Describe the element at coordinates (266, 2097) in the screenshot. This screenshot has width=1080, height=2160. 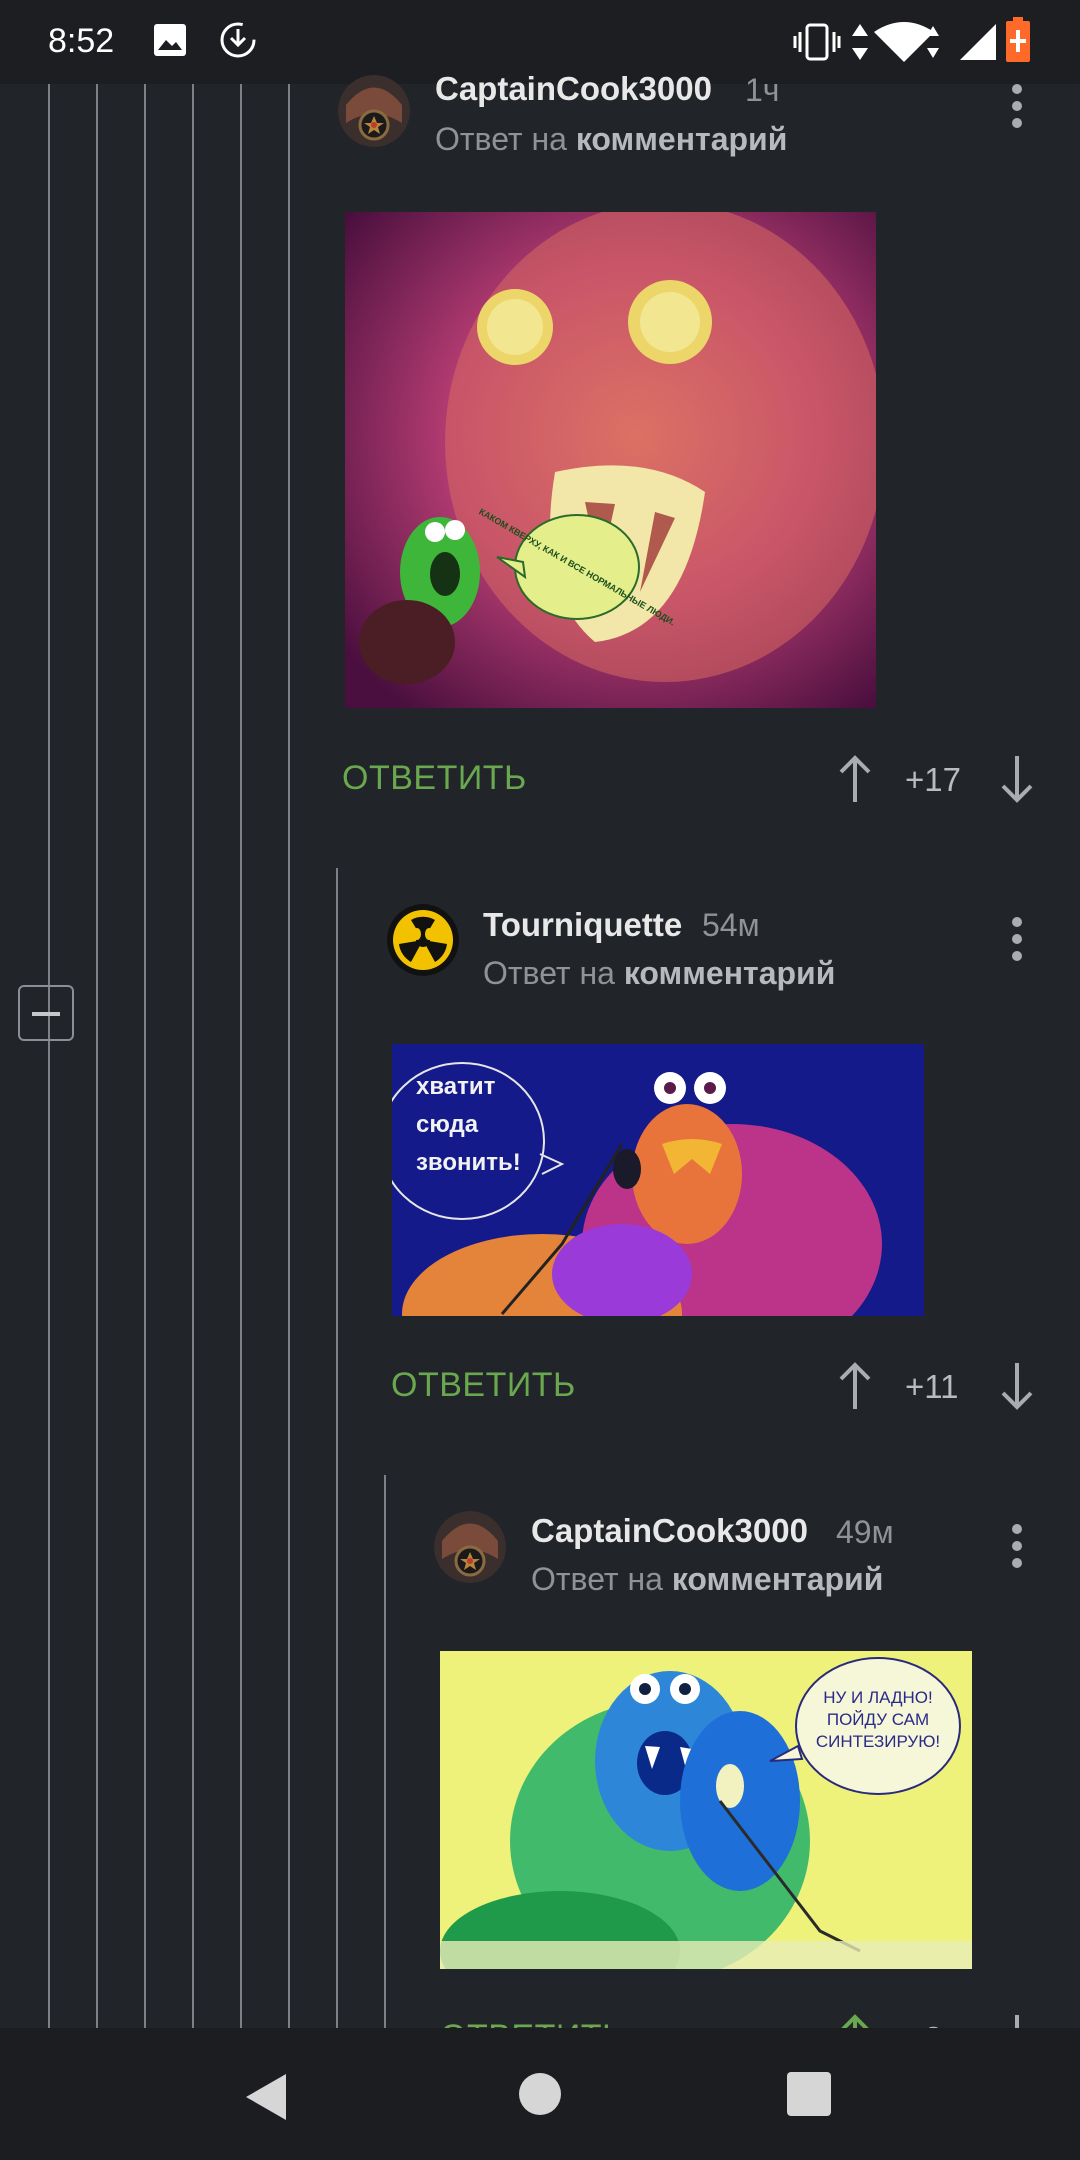
I see `back-icon` at that location.